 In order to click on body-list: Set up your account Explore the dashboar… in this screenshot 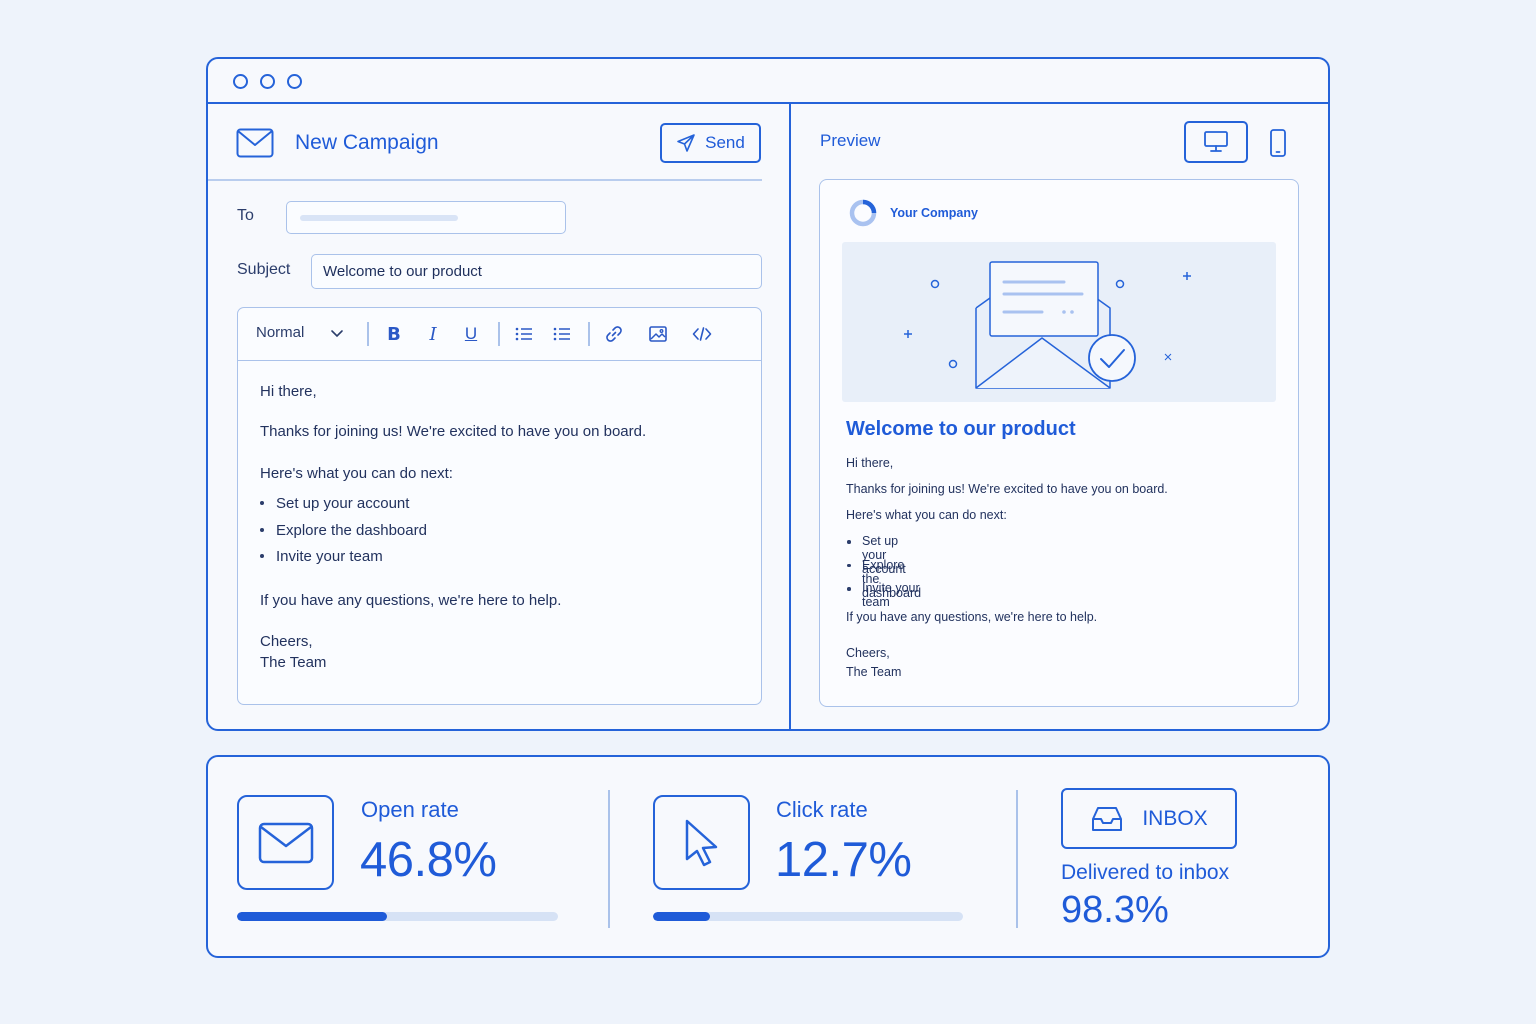, I will do `click(343, 533)`.